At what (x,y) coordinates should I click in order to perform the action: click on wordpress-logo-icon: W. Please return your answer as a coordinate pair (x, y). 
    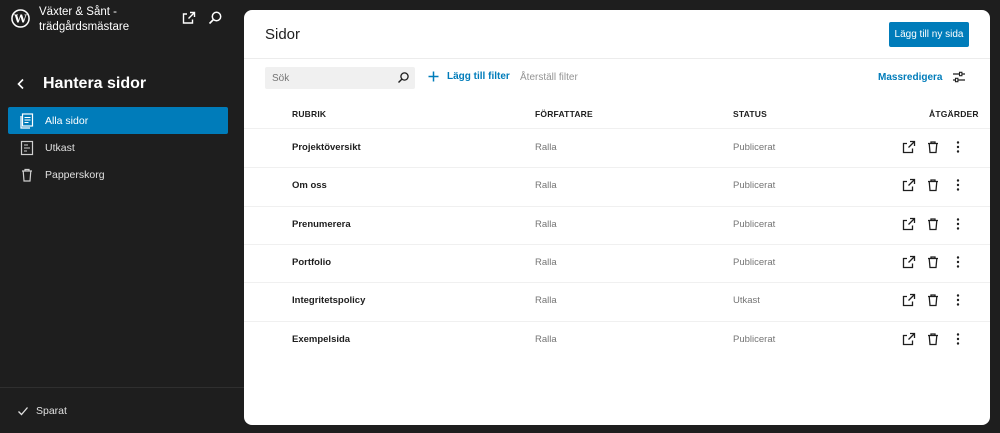
    Looking at the image, I should click on (20, 18).